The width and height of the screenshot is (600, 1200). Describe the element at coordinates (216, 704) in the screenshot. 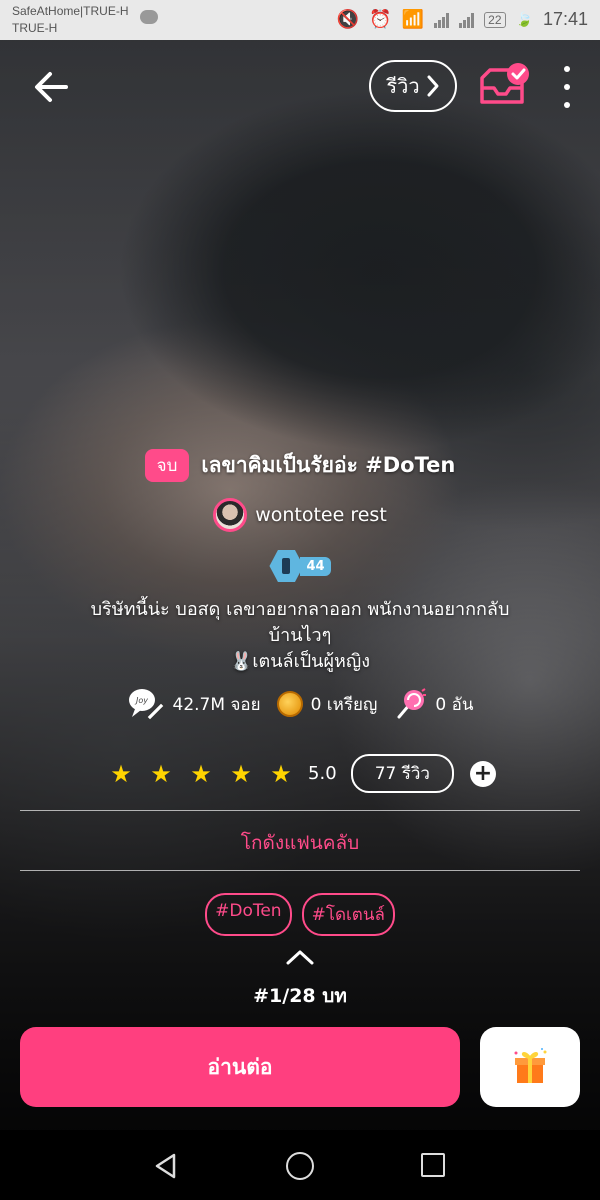

I see `reads-count: 42.7M จอย` at that location.